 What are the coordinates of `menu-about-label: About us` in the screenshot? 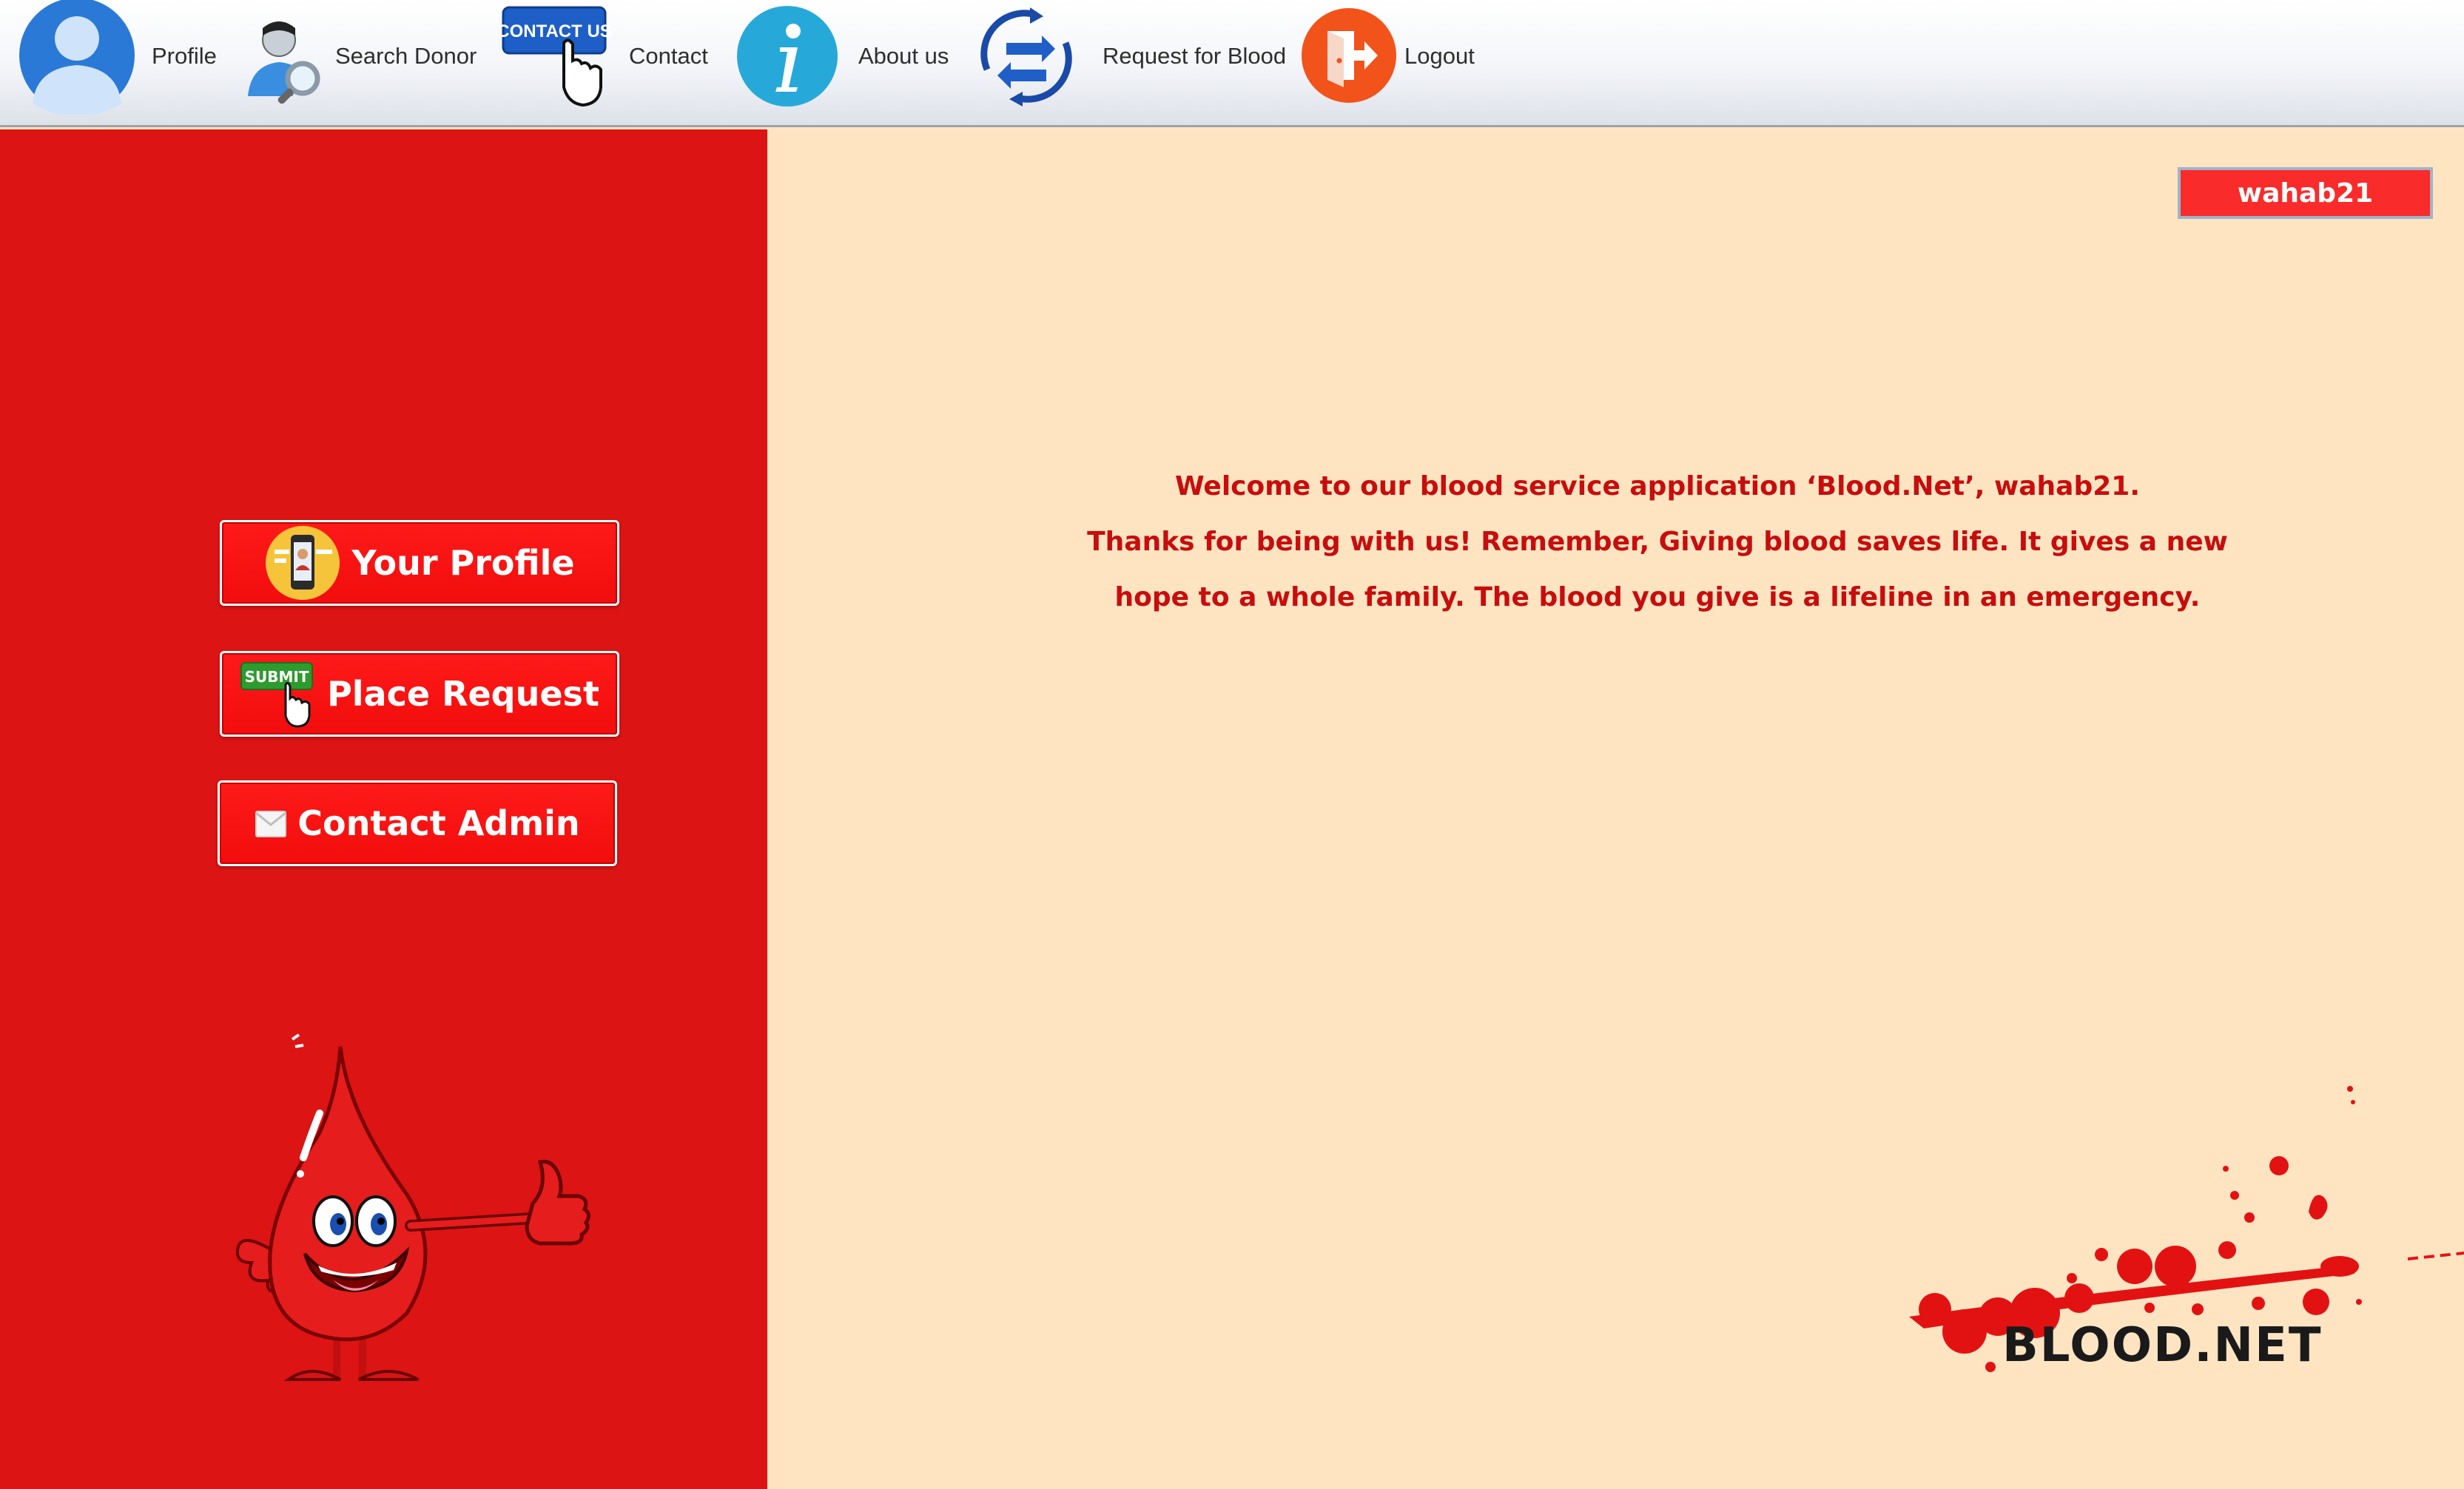 It's located at (903, 56).